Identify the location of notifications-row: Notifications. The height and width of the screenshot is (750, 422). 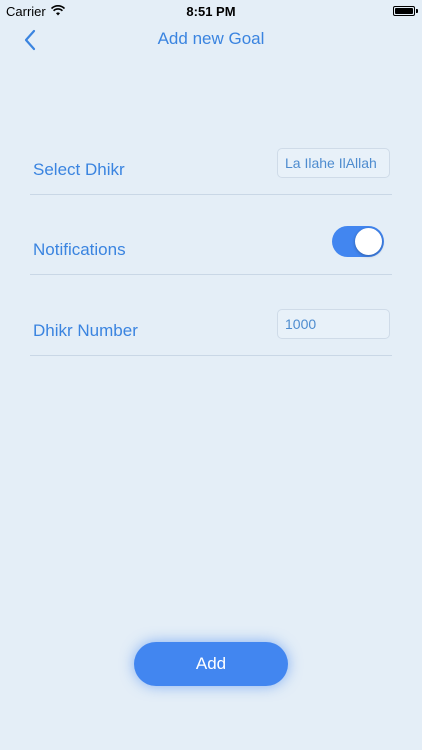
(211, 250).